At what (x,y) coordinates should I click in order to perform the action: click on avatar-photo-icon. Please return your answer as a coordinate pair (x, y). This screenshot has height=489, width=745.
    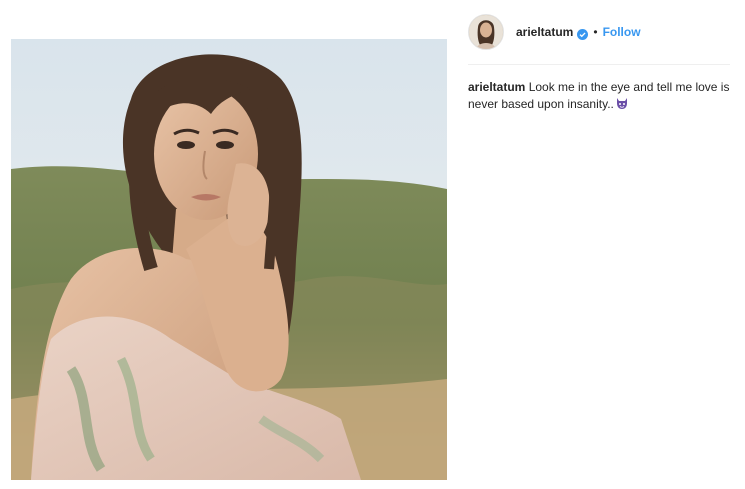
    Looking at the image, I should click on (486, 32).